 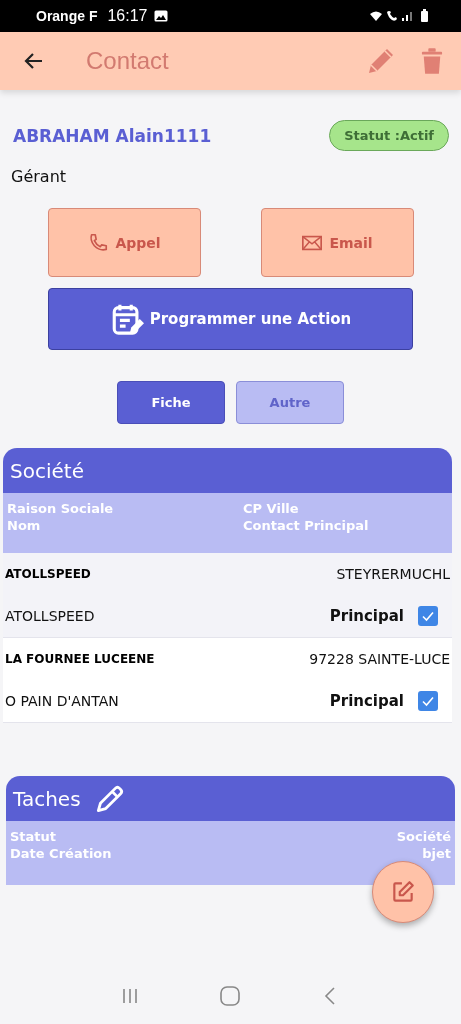 What do you see at coordinates (47, 798) in the screenshot?
I see `card-title: Taches` at bounding box center [47, 798].